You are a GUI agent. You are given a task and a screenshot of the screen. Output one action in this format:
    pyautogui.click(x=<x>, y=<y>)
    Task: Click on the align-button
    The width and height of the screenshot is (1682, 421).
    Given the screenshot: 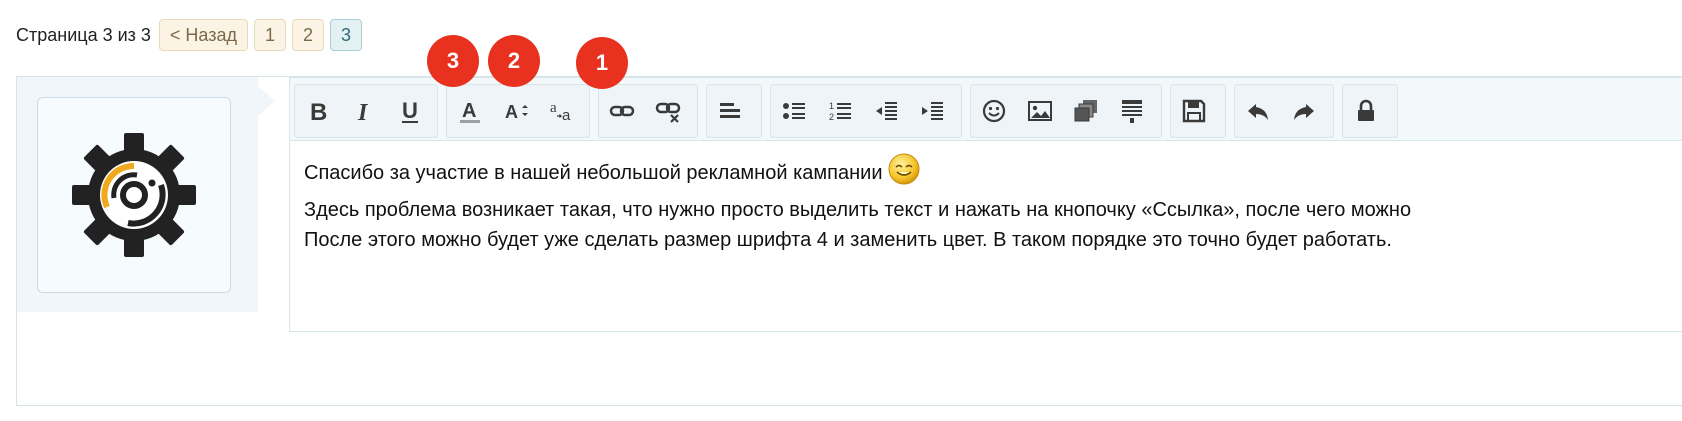 What is the action you would take?
    pyautogui.click(x=730, y=111)
    